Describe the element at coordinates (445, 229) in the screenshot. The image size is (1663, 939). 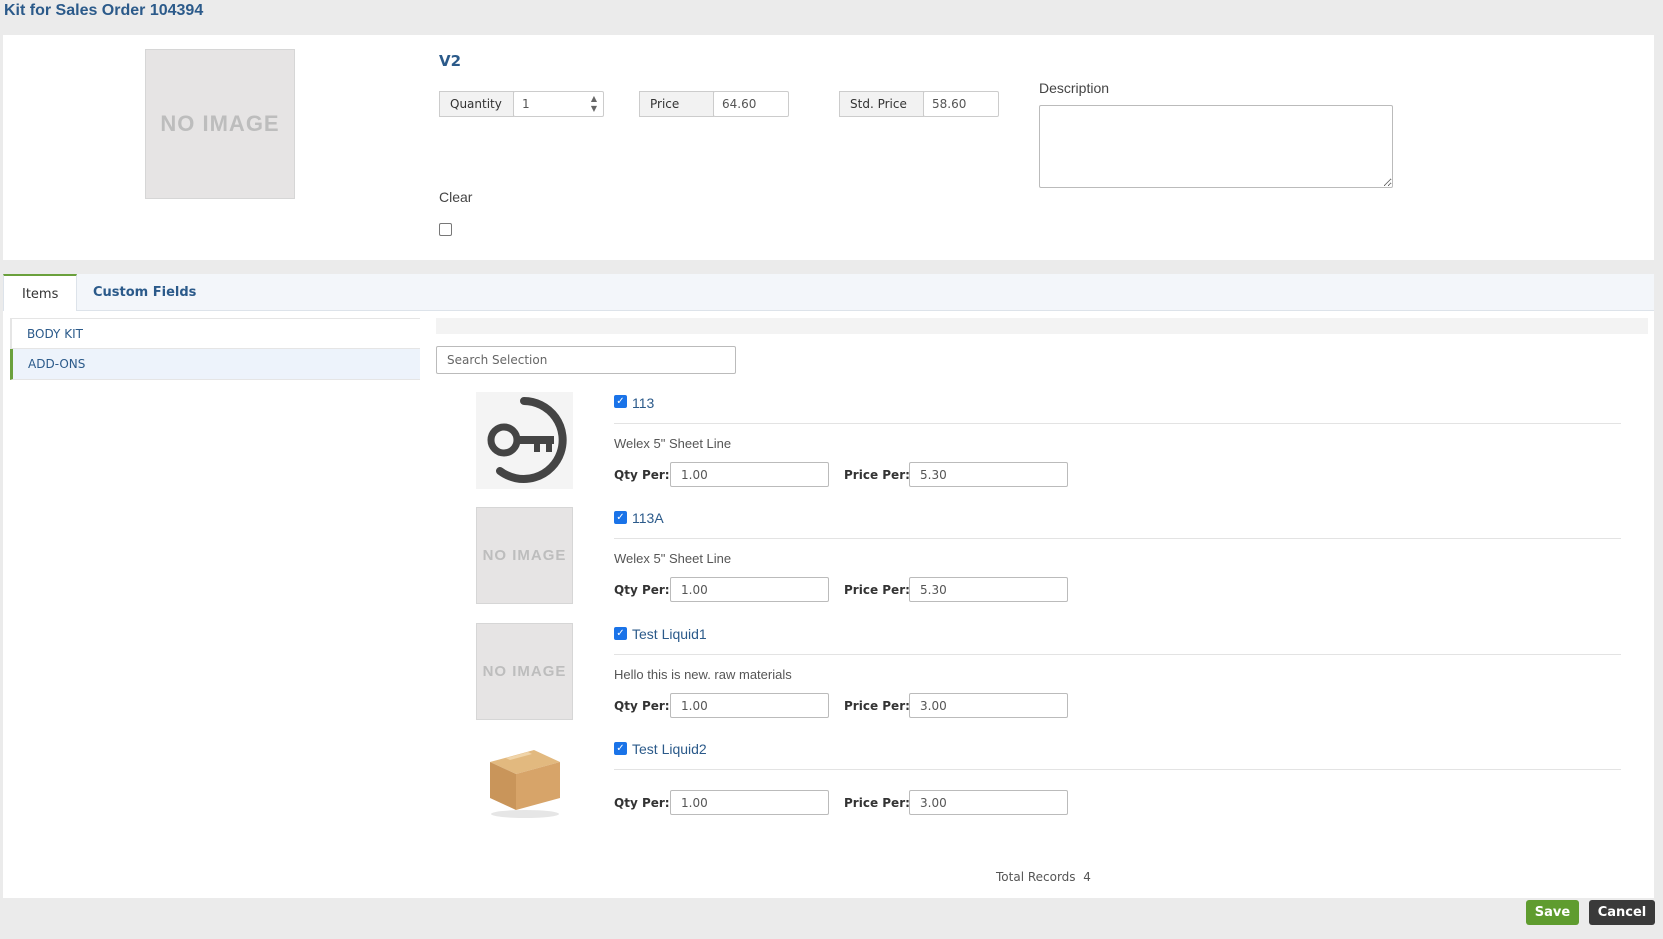
I see `clear-checkbox` at that location.